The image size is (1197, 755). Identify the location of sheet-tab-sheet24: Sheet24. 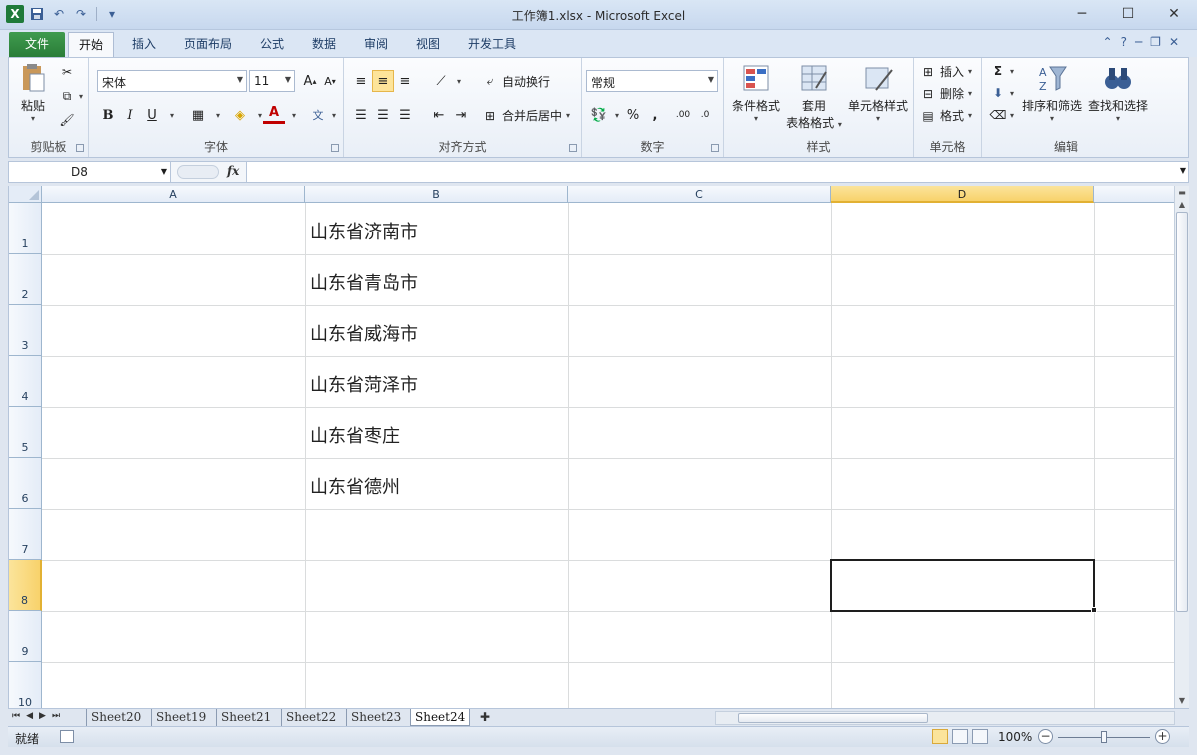
(440, 717).